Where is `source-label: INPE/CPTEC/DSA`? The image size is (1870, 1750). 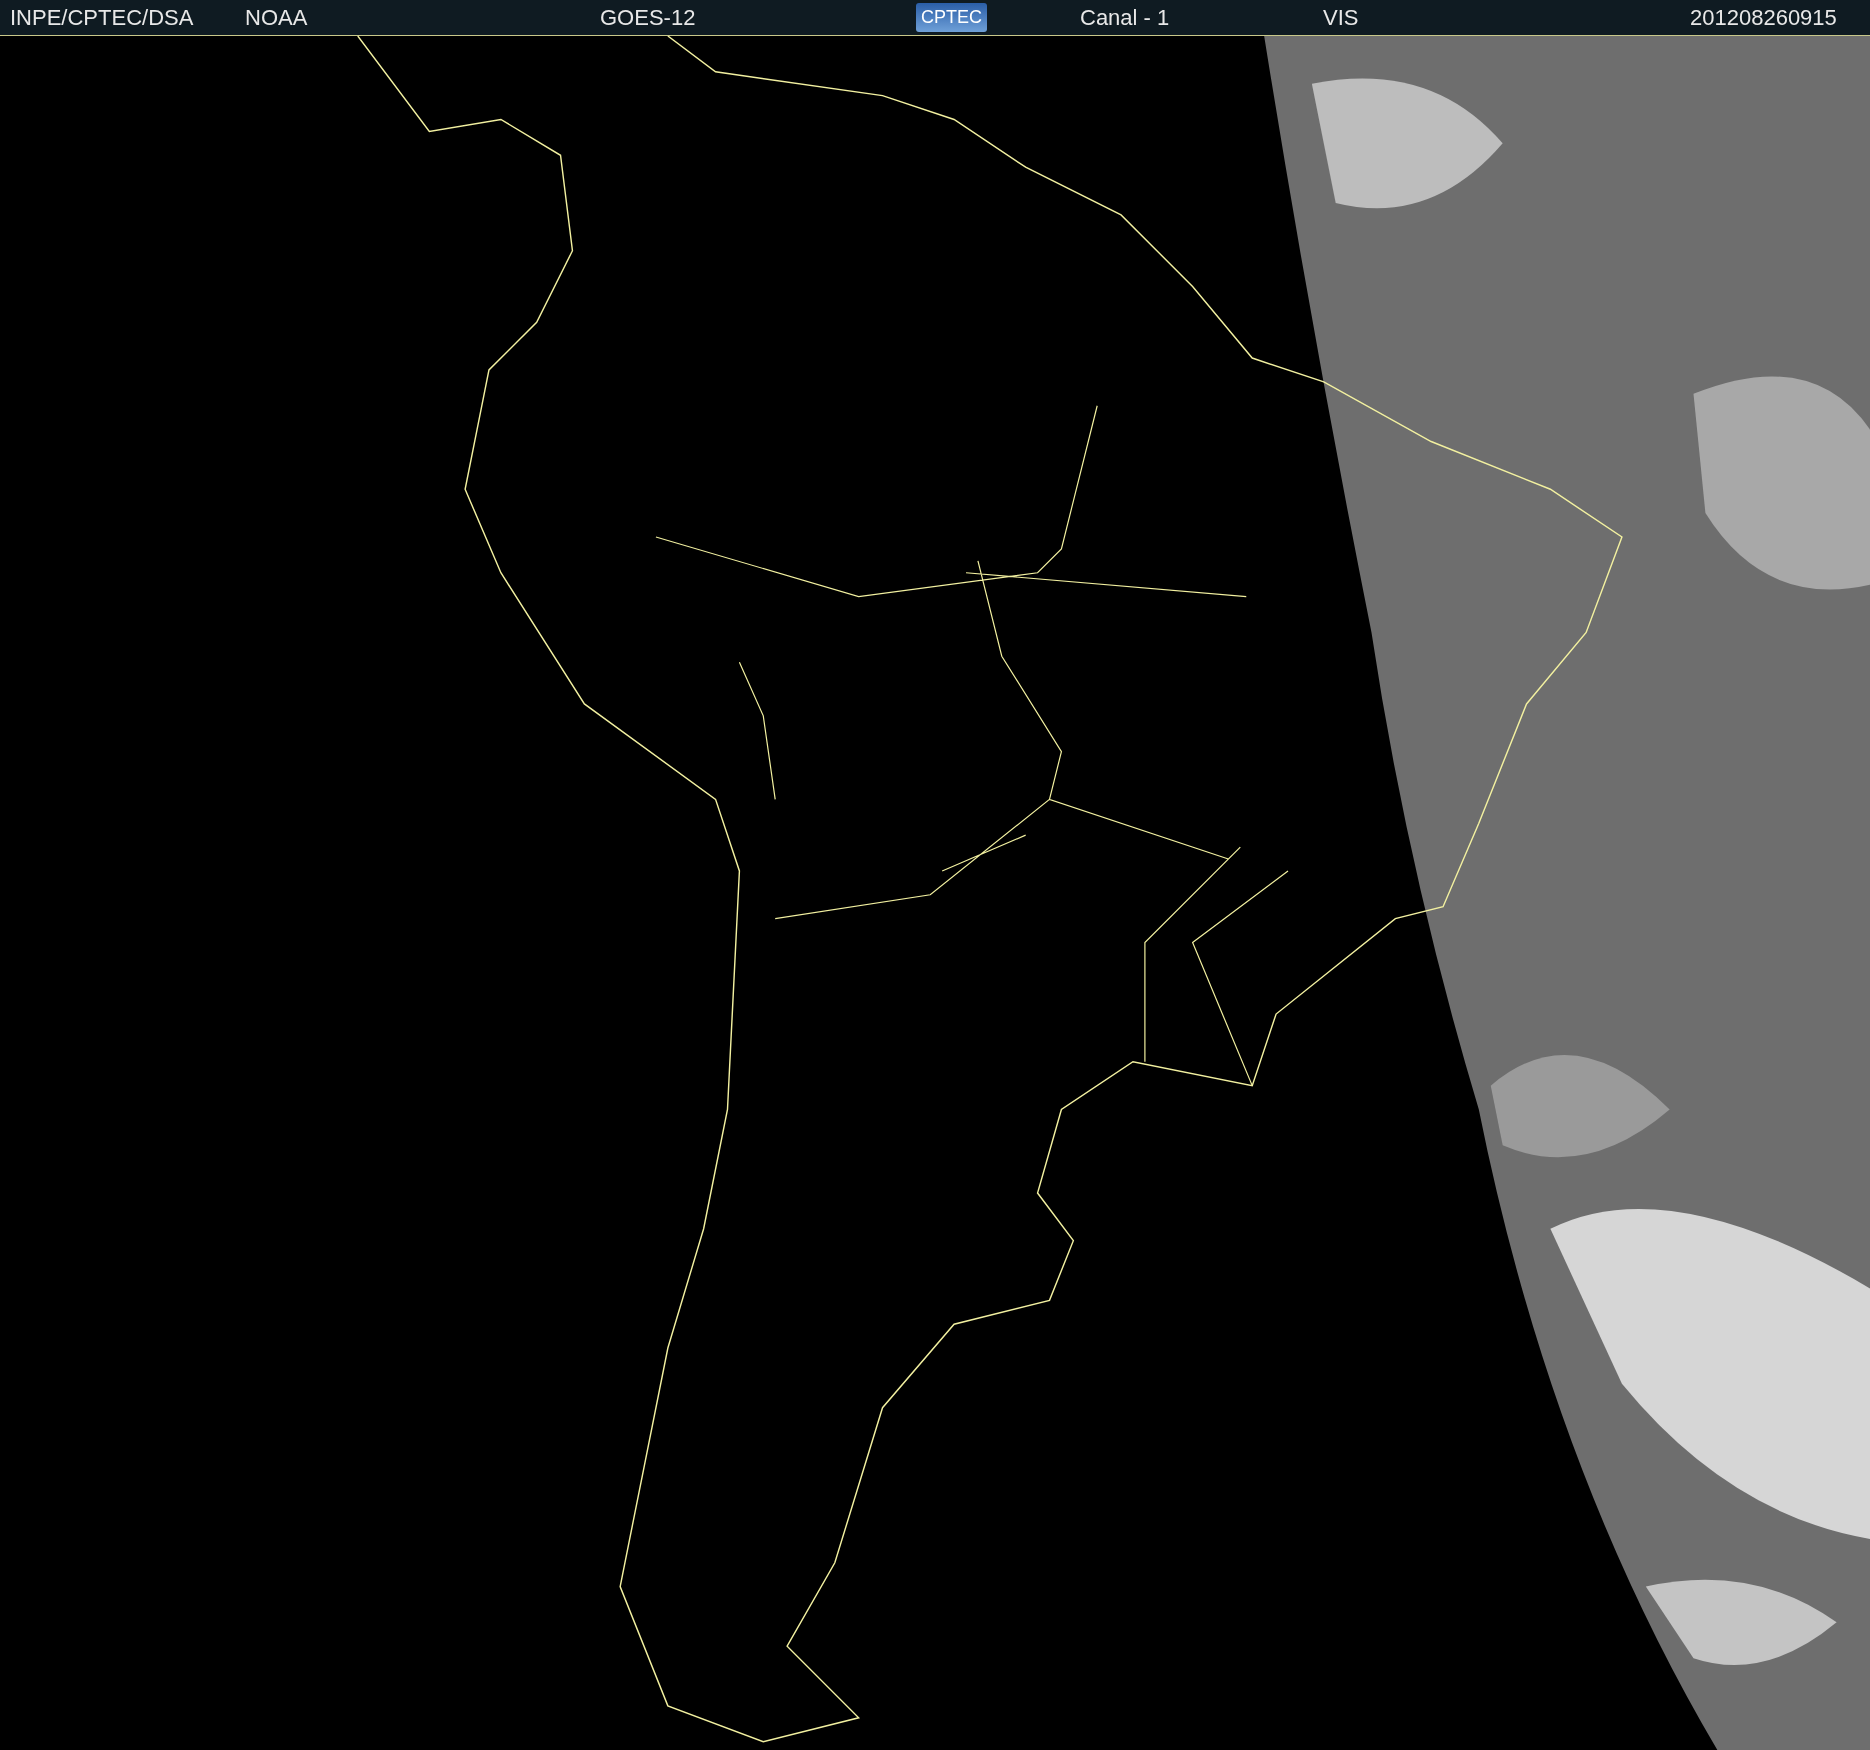 source-label: INPE/CPTEC/DSA is located at coordinates (102, 17).